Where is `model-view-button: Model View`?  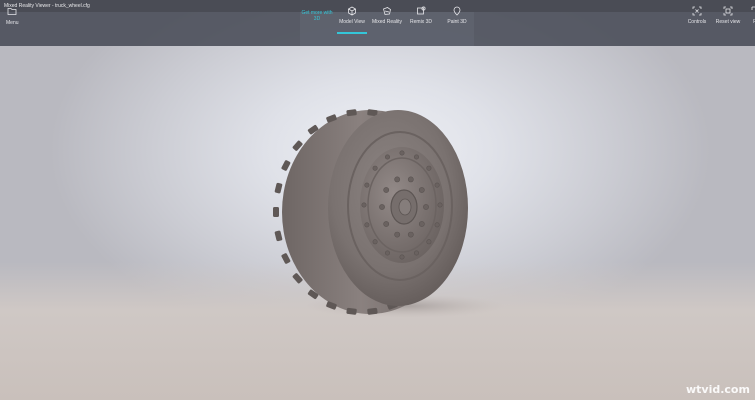 model-view-button: Model View is located at coordinates (352, 17).